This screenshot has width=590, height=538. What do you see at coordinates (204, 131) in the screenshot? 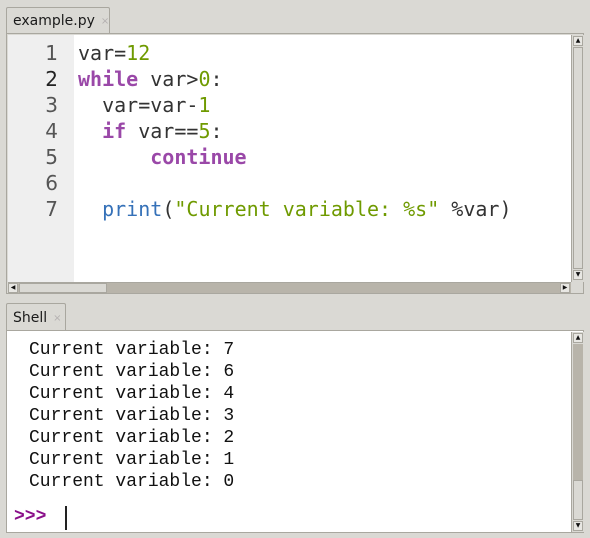
I see `code-token: 5` at bounding box center [204, 131].